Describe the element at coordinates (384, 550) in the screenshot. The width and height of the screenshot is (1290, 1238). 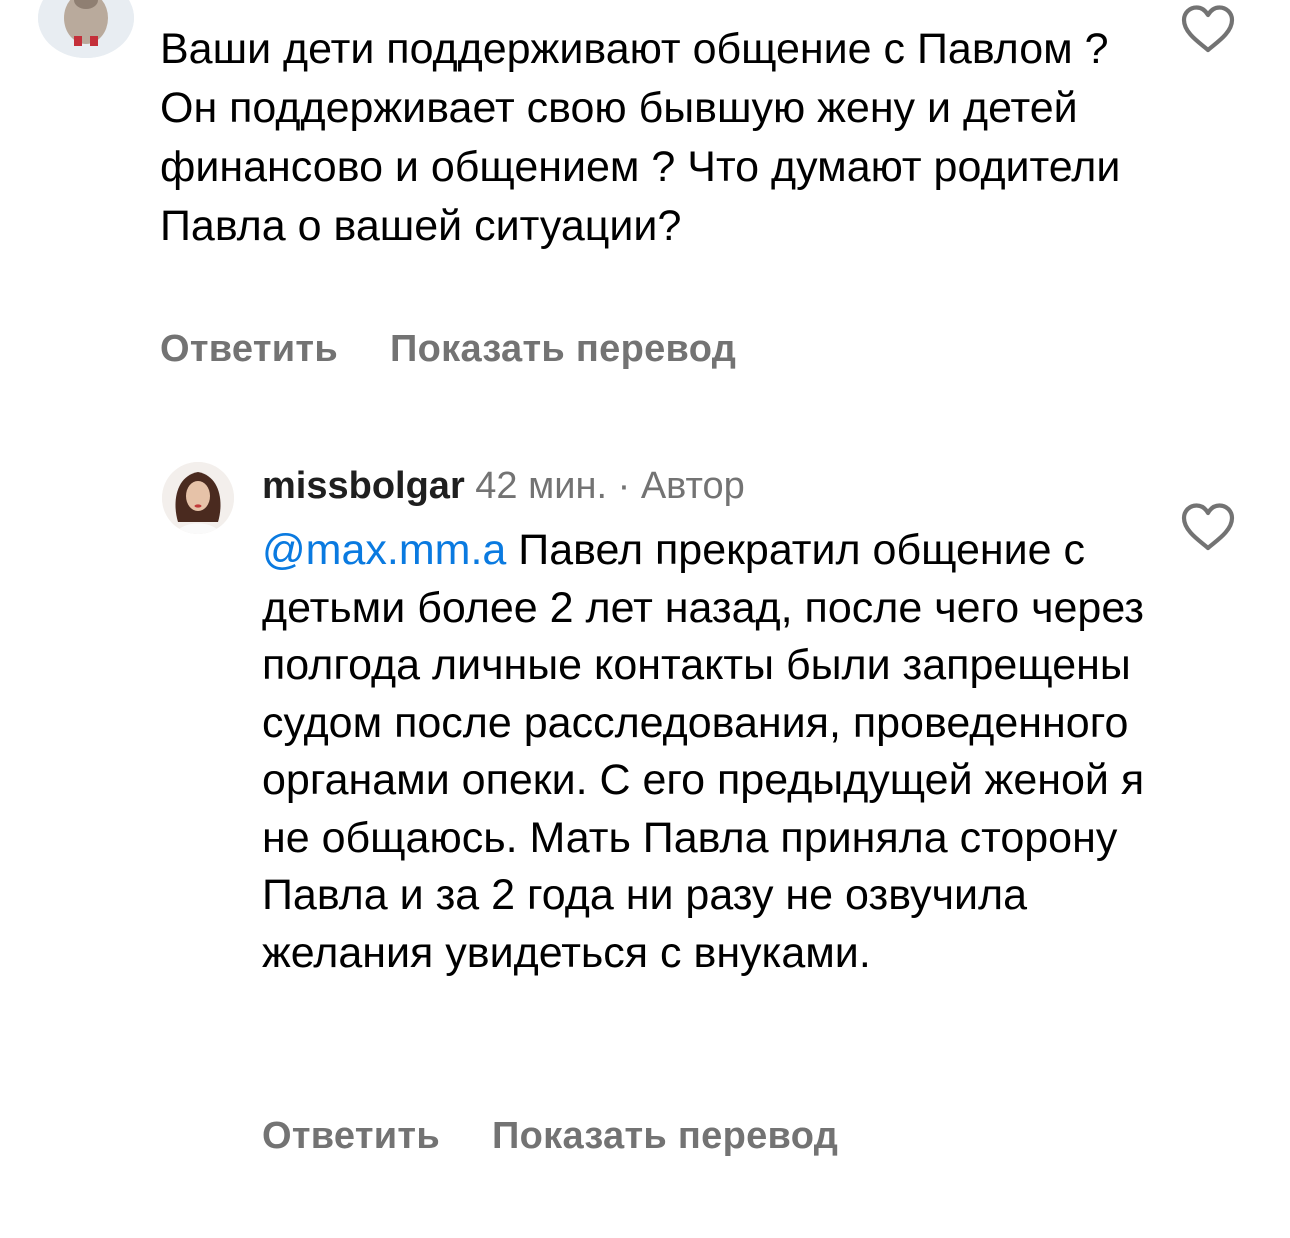
I see `mention-link: @max.mm.a` at that location.